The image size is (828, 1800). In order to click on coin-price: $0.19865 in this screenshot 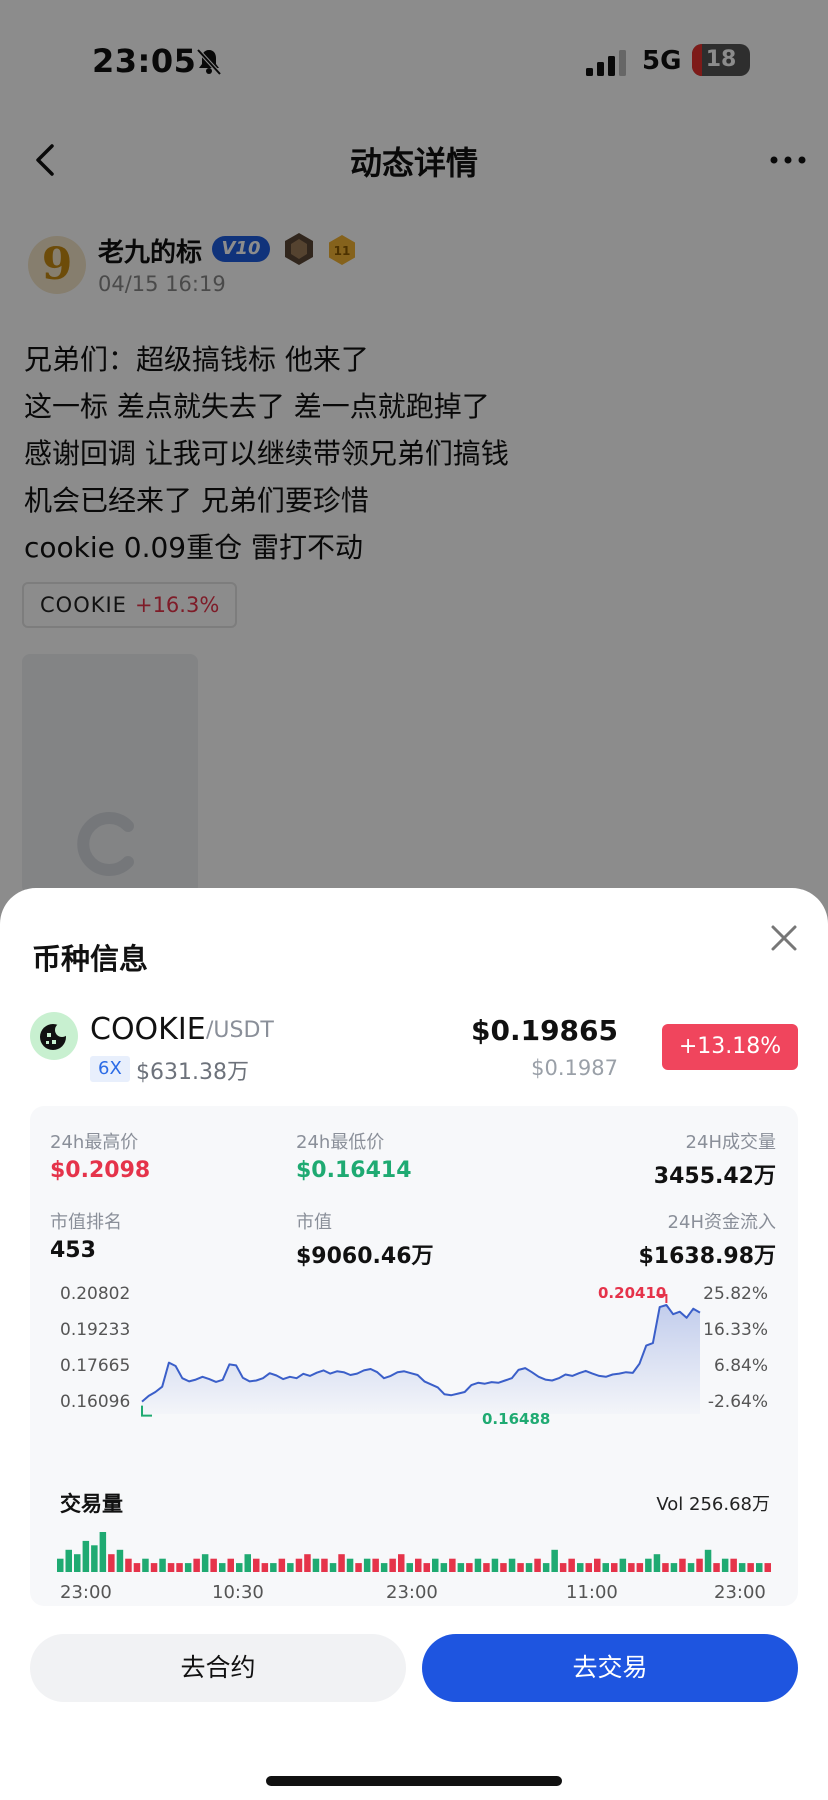, I will do `click(544, 1030)`.